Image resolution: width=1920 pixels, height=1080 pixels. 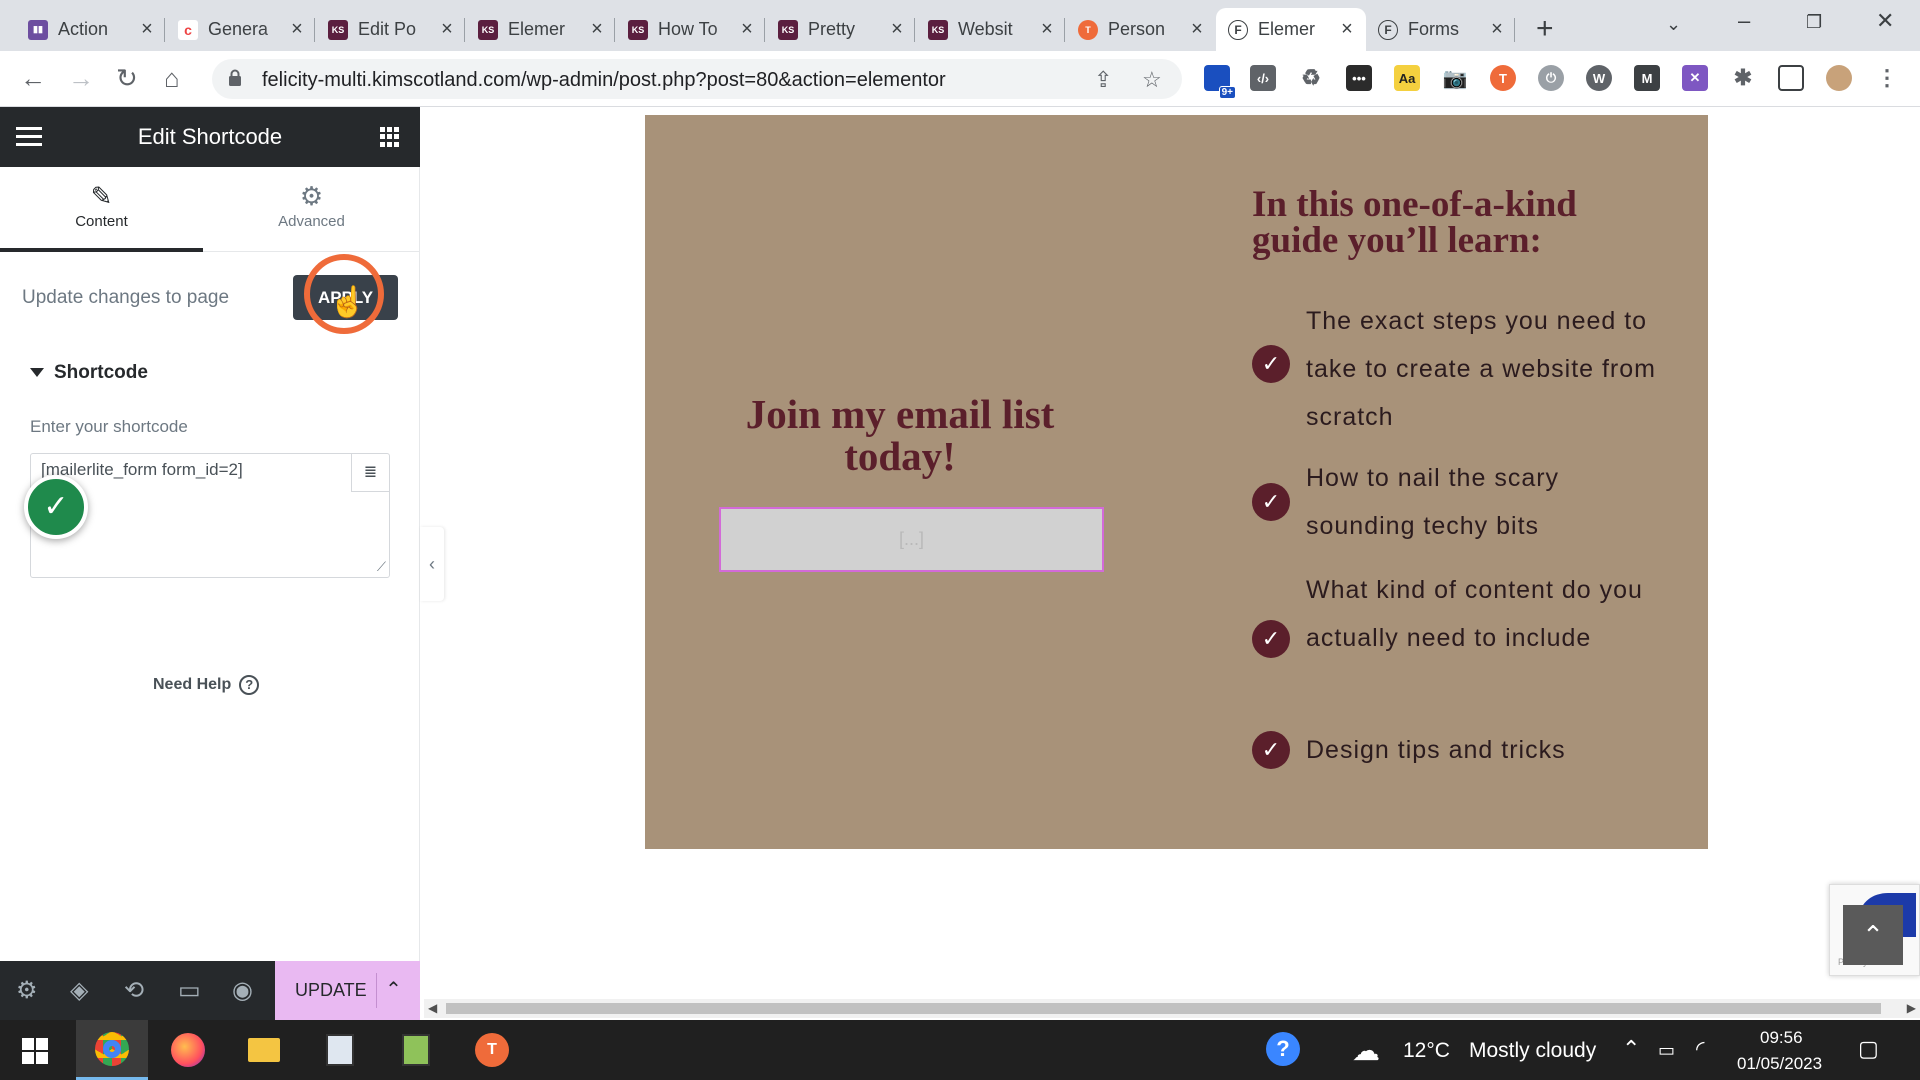 What do you see at coordinates (1407, 78) in the screenshot?
I see `font-extension-icon: Aa` at bounding box center [1407, 78].